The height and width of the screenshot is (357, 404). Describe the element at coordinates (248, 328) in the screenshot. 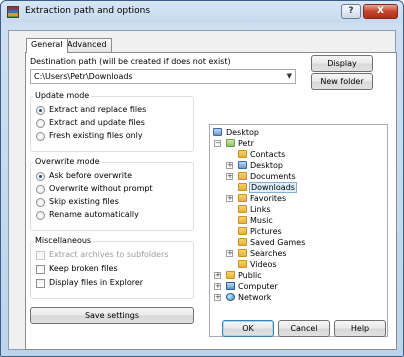

I see `ok-button: OK` at that location.